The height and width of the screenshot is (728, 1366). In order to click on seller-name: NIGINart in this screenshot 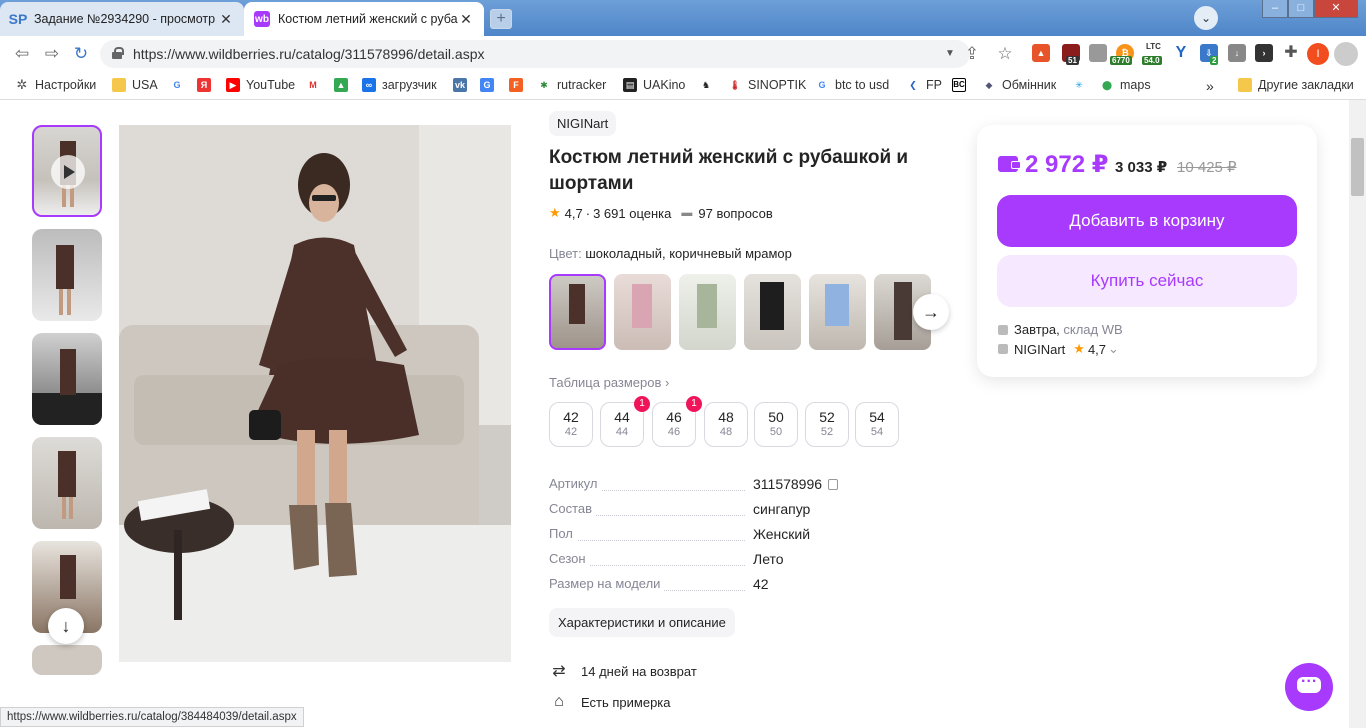, I will do `click(1039, 349)`.